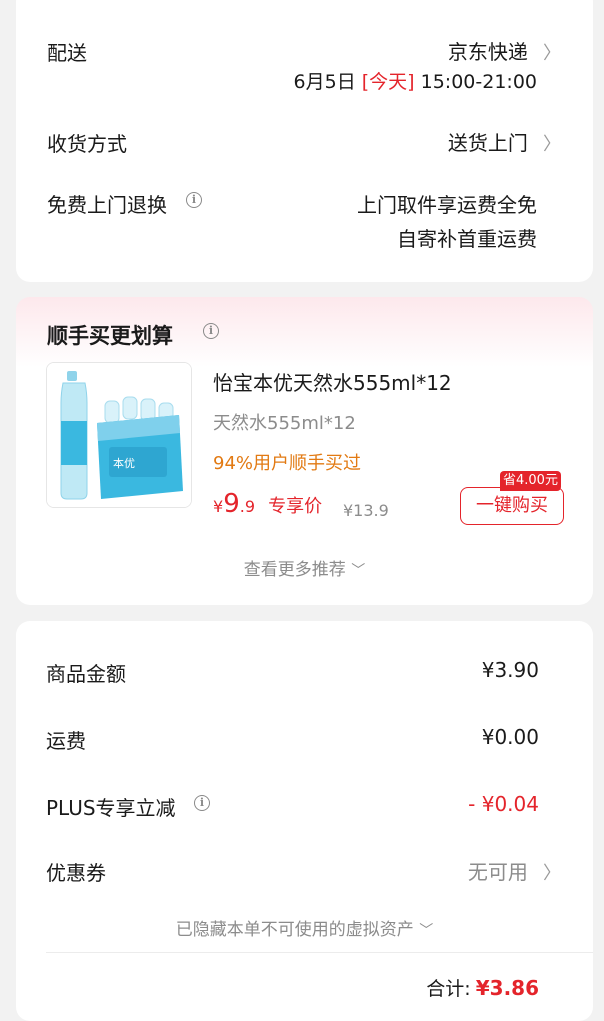 The height and width of the screenshot is (1021, 604). Describe the element at coordinates (510, 670) in the screenshot. I see `goods-amount-value: ¥3.90` at that location.